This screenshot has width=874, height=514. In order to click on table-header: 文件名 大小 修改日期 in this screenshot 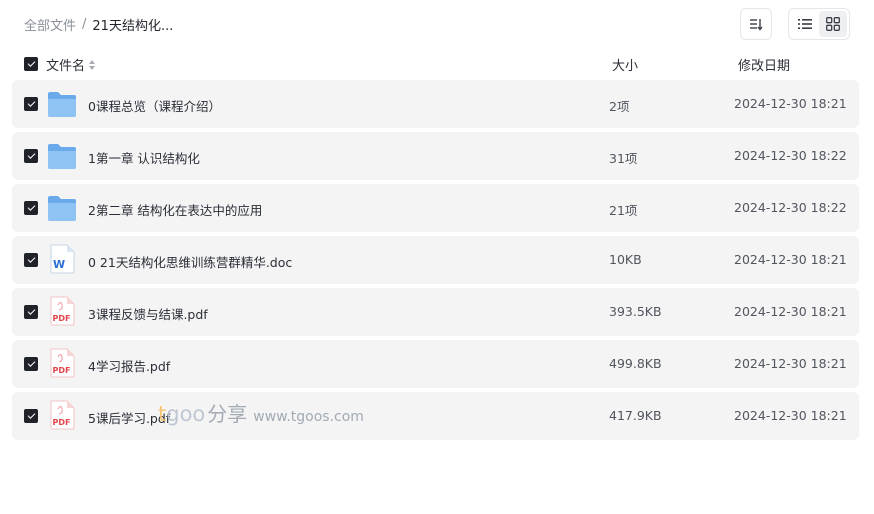, I will do `click(437, 64)`.